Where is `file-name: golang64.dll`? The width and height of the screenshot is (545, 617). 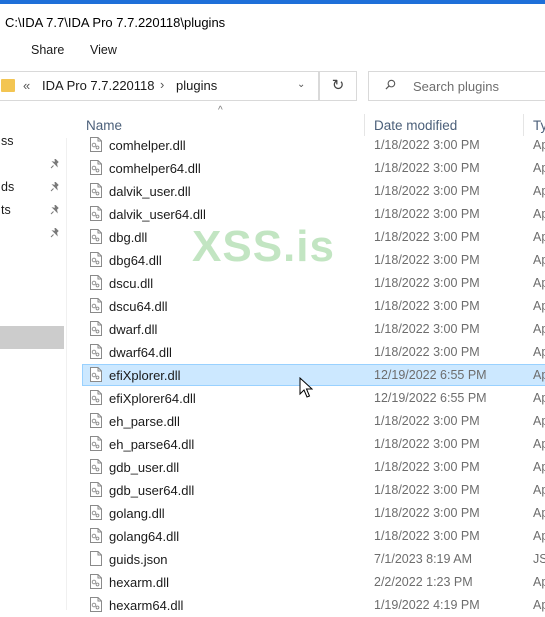 file-name: golang64.dll is located at coordinates (144, 536).